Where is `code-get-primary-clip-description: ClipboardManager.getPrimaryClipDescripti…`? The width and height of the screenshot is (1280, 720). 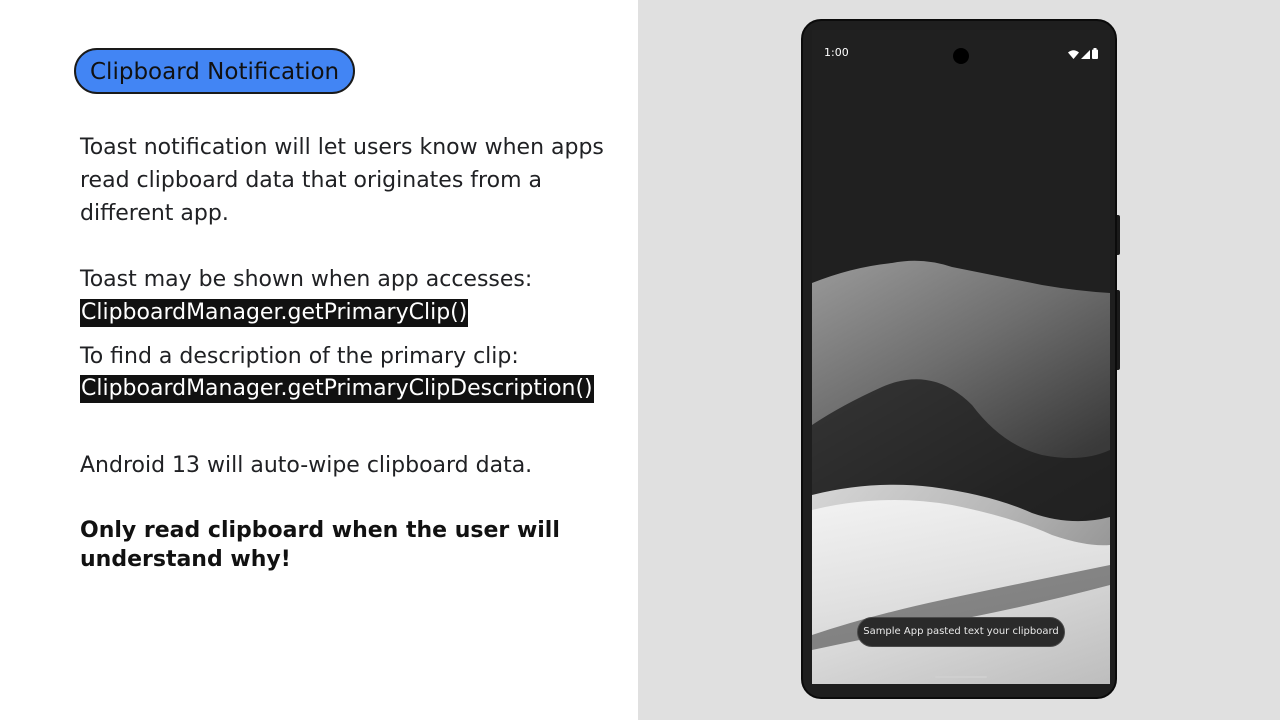 code-get-primary-clip-description: ClipboardManager.getPrimaryClipDescripti… is located at coordinates (337, 389).